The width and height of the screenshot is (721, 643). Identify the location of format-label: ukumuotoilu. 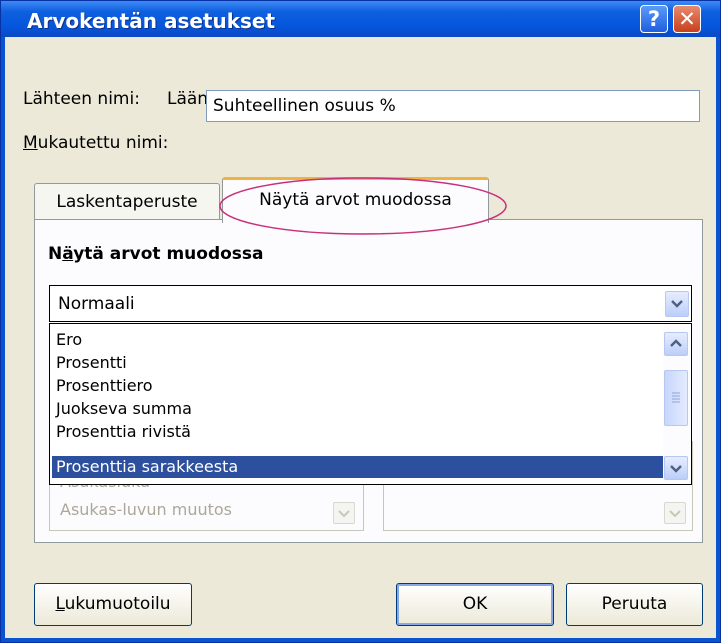
(117, 604).